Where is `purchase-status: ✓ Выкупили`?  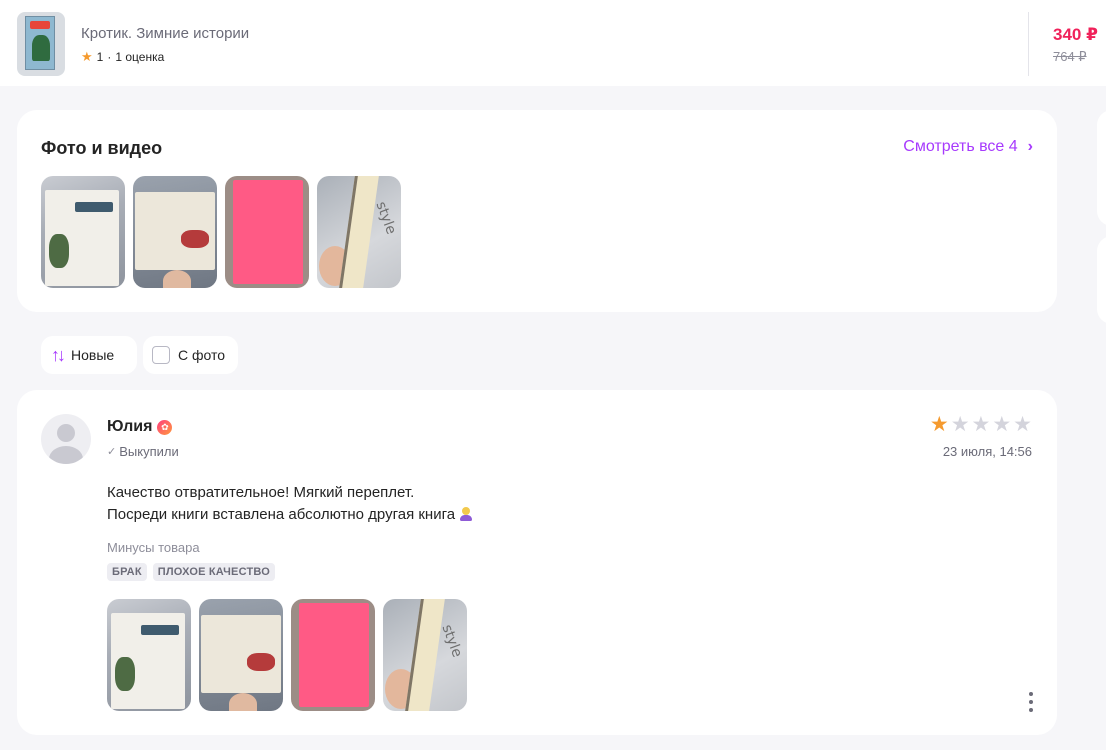 purchase-status: ✓ Выкупили is located at coordinates (143, 451).